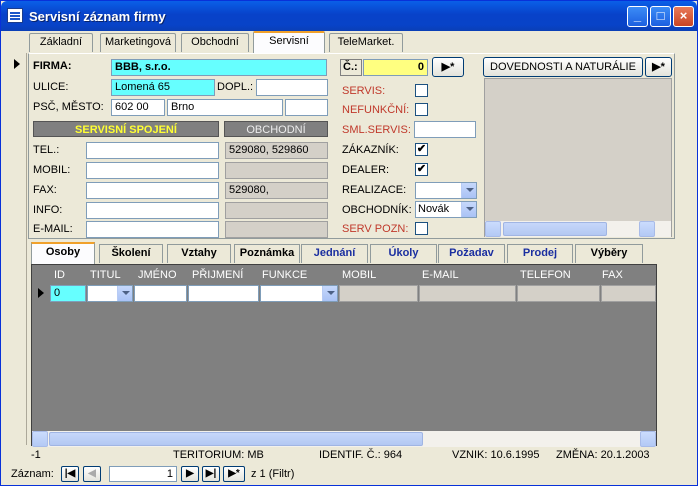 The image size is (698, 486). I want to click on firma-field: BBB, s.r.o., so click(219, 67).